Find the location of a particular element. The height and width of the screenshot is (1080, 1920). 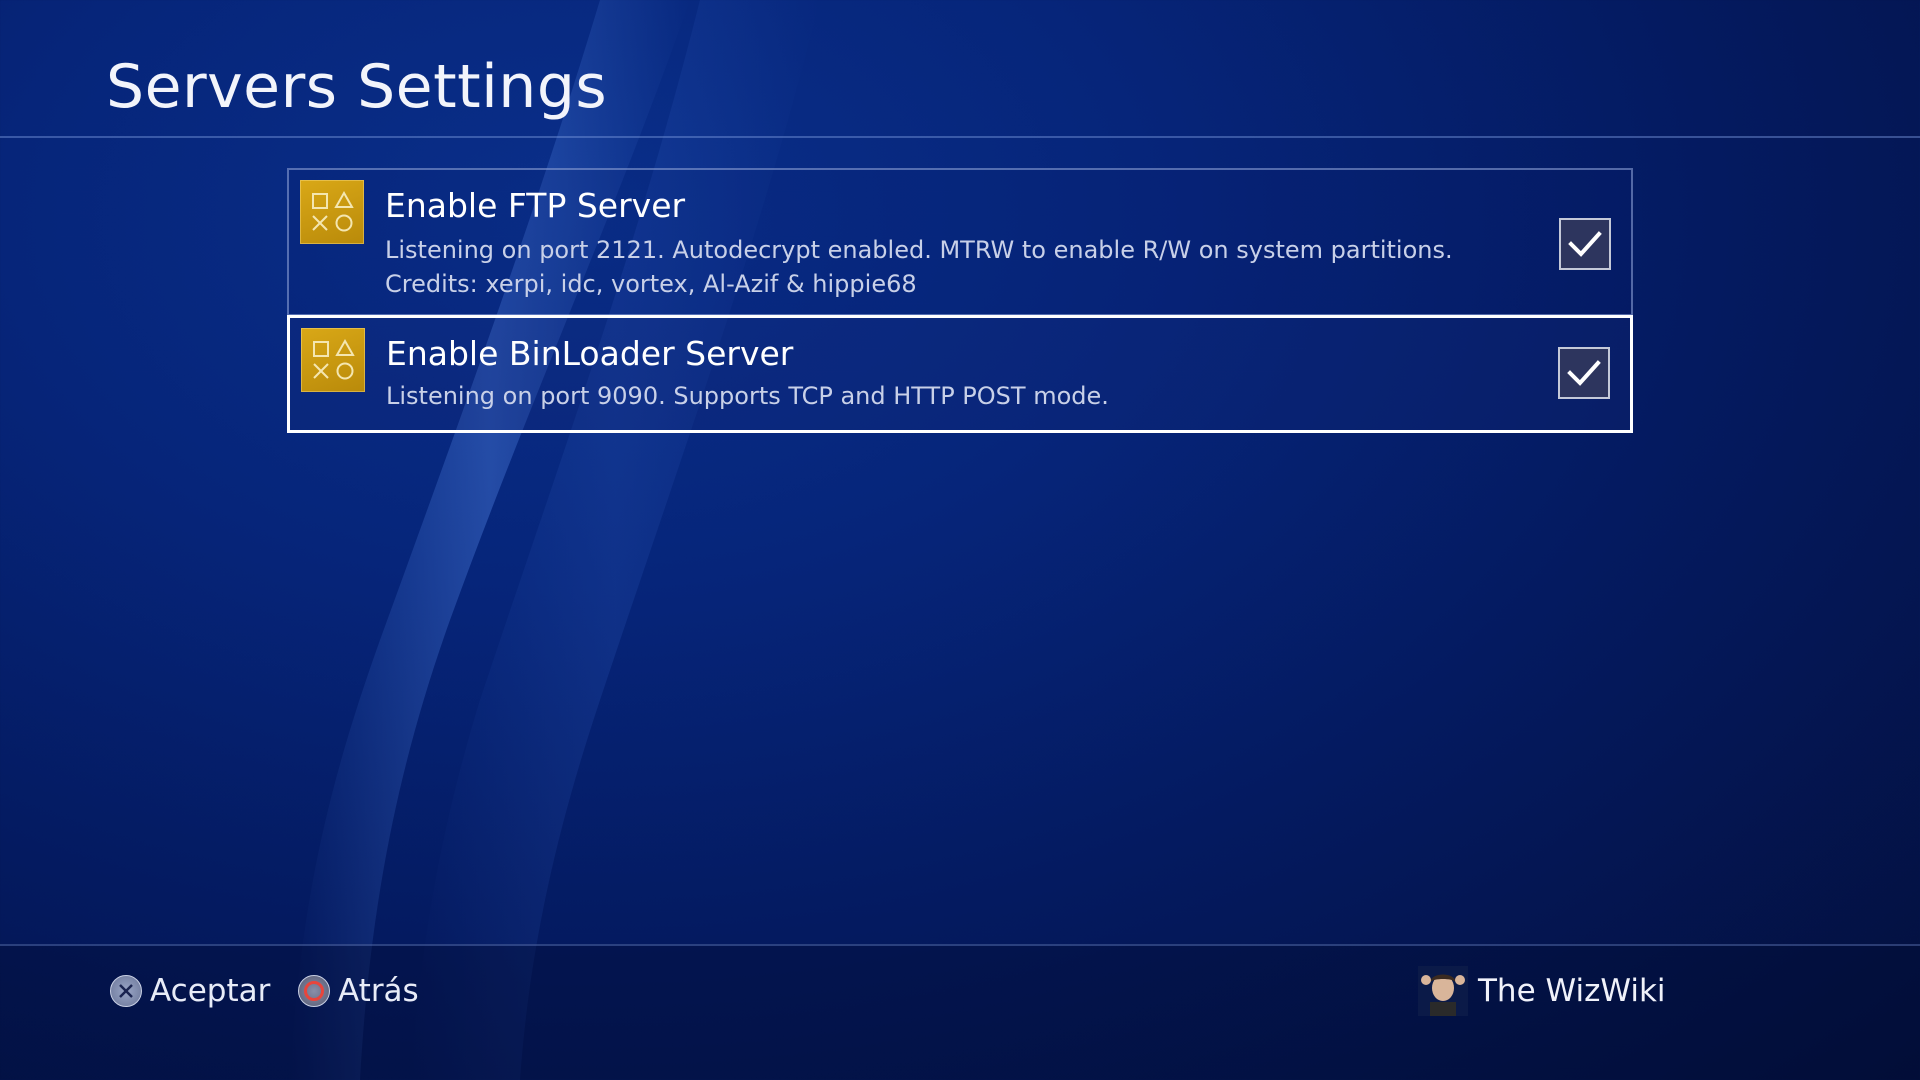

page-title: Servers Settings is located at coordinates (357, 87).